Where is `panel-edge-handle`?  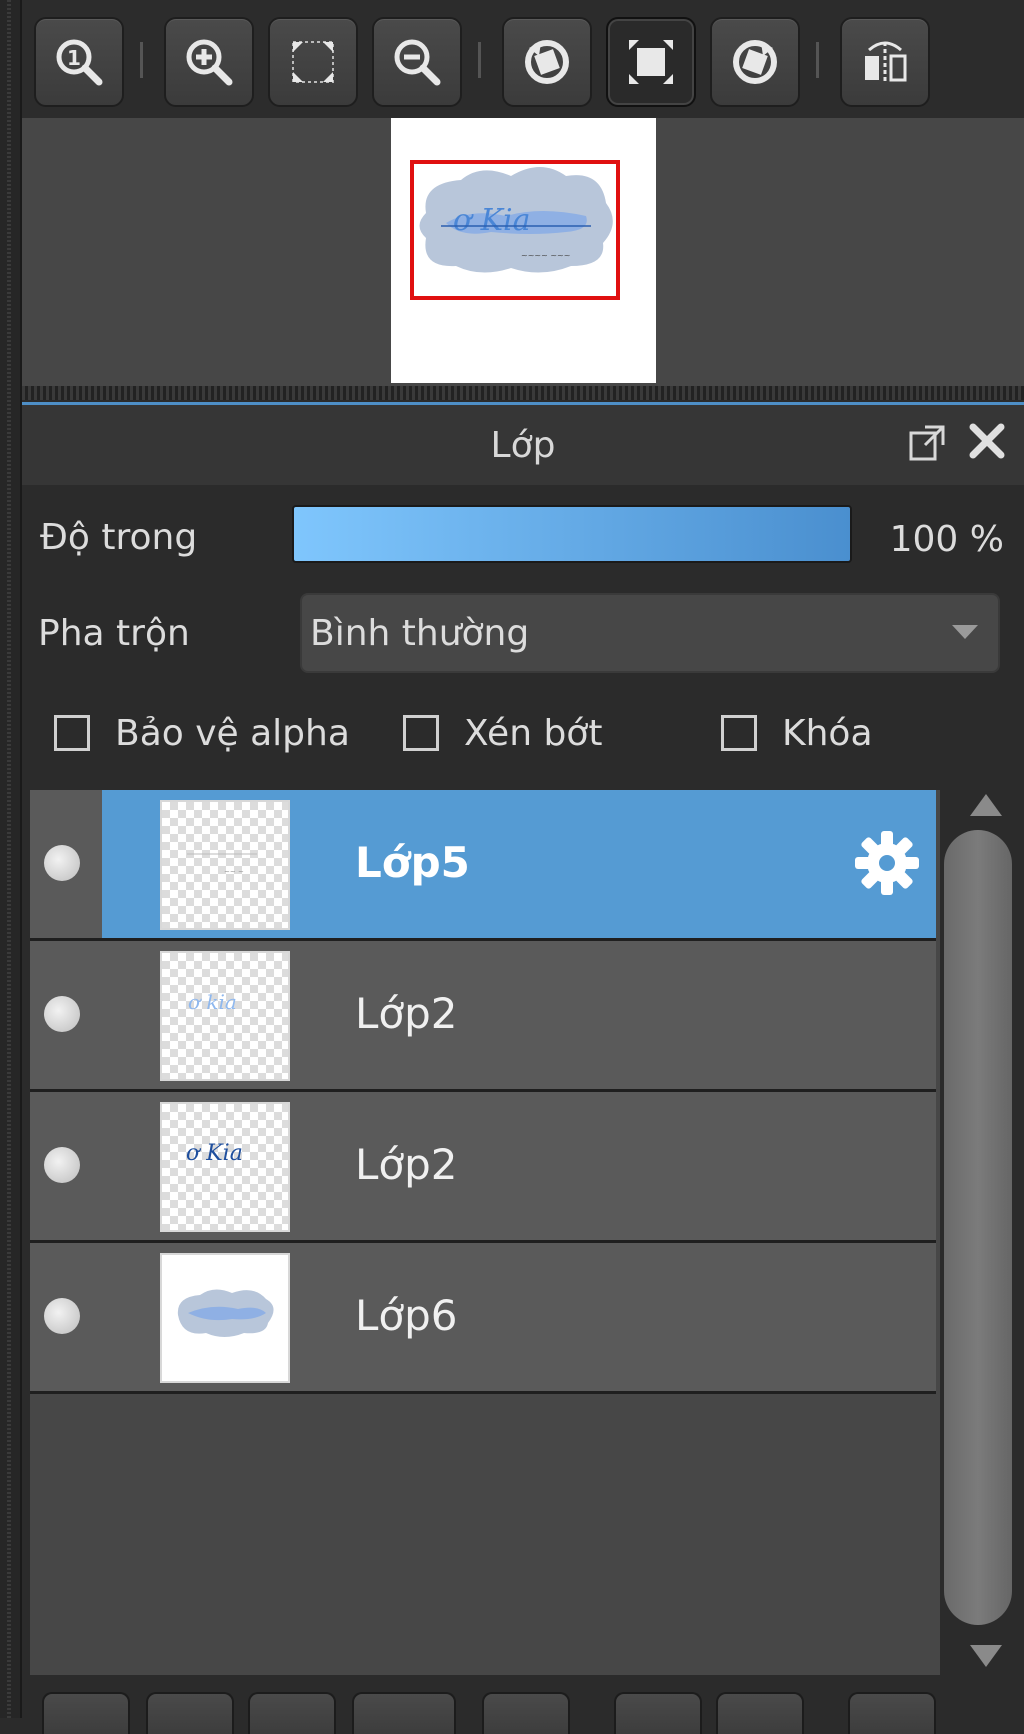 panel-edge-handle is located at coordinates (11, 859).